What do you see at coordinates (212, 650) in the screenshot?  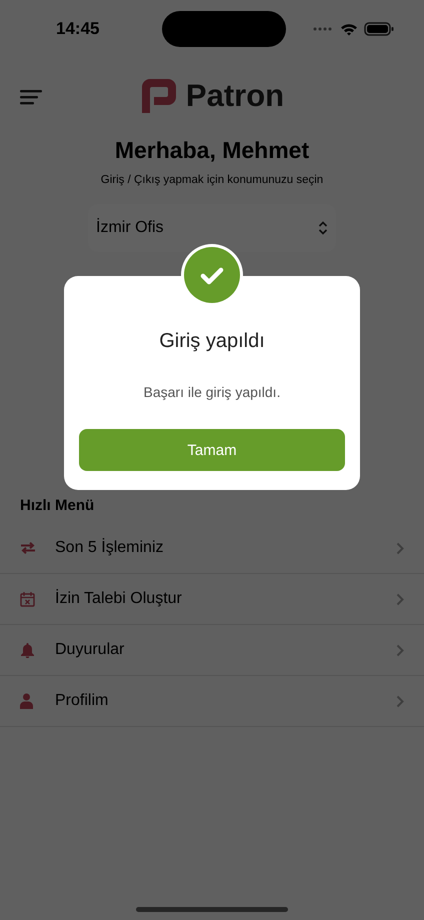 I see `menu-item: Duyurular` at bounding box center [212, 650].